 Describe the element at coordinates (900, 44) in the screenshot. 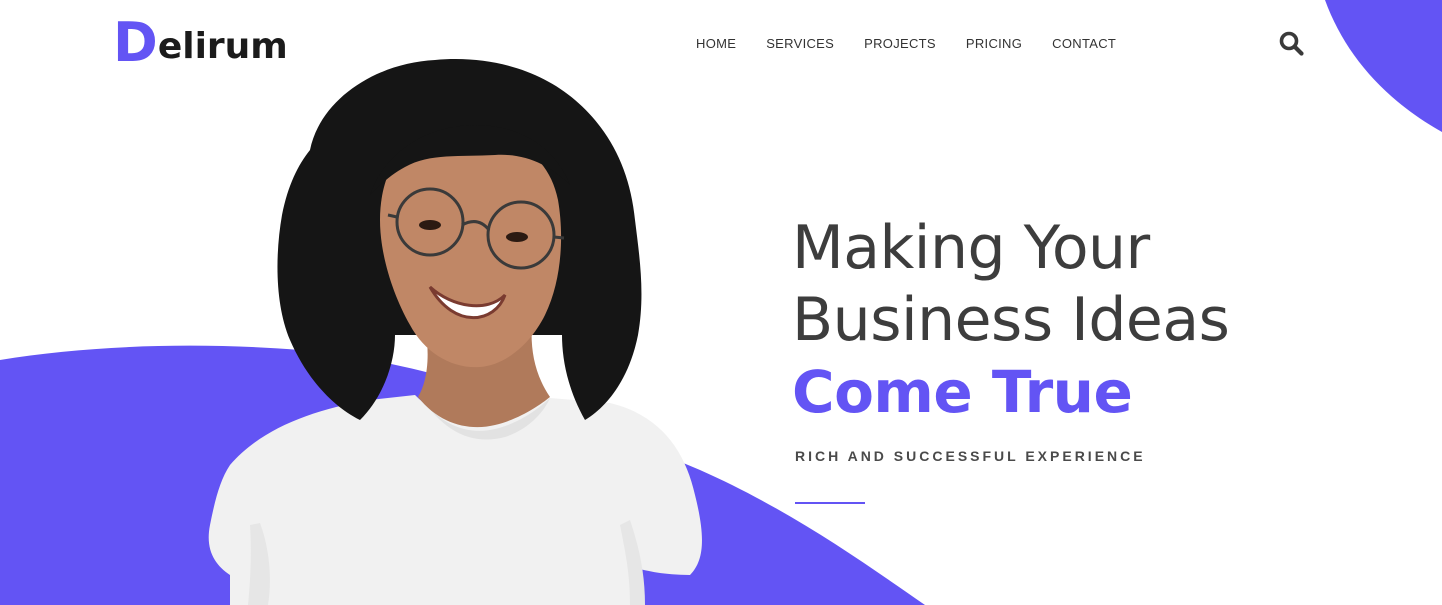

I see `nav-projects: PROJECTS` at that location.